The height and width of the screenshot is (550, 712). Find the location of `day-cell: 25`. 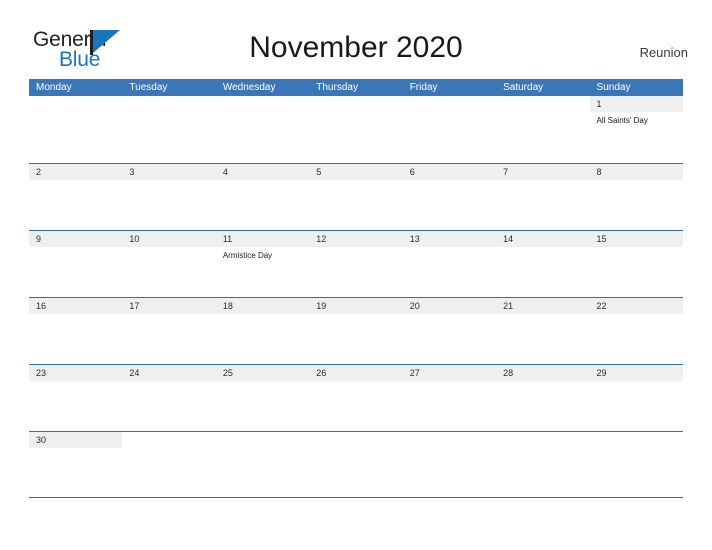

day-cell: 25 is located at coordinates (262, 398).